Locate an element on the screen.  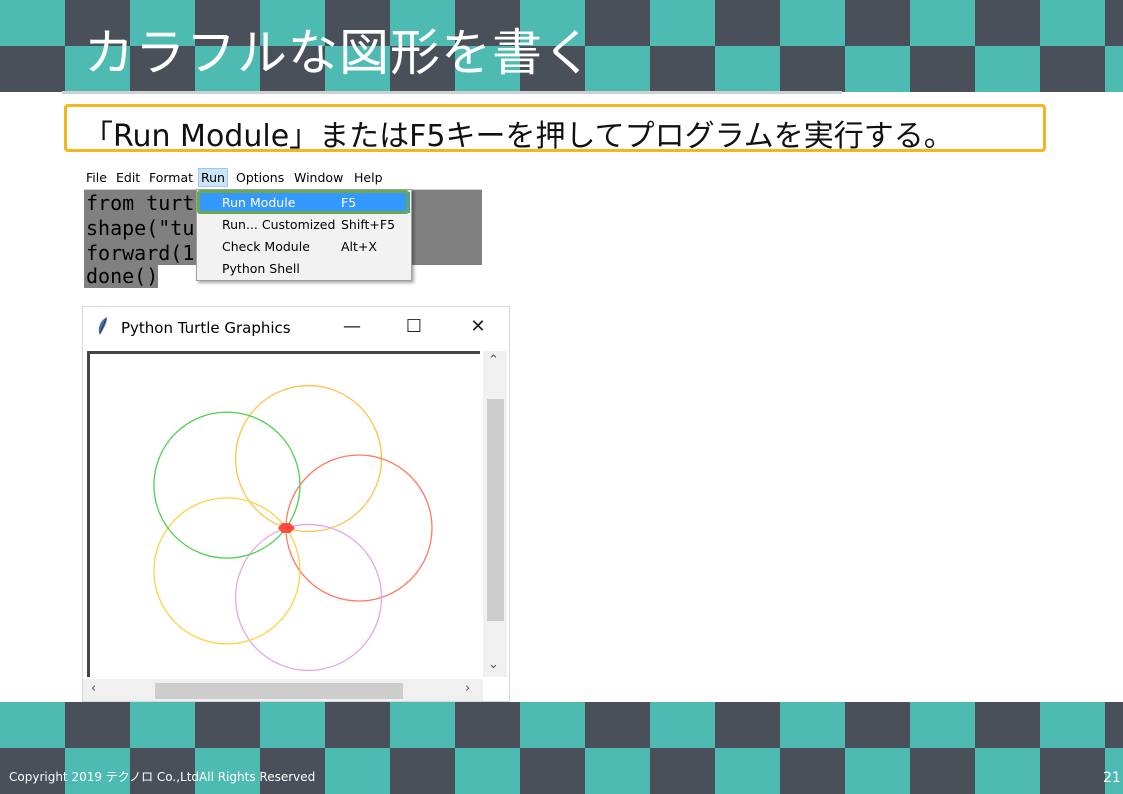
turtle-drawing is located at coordinates (293, 528).